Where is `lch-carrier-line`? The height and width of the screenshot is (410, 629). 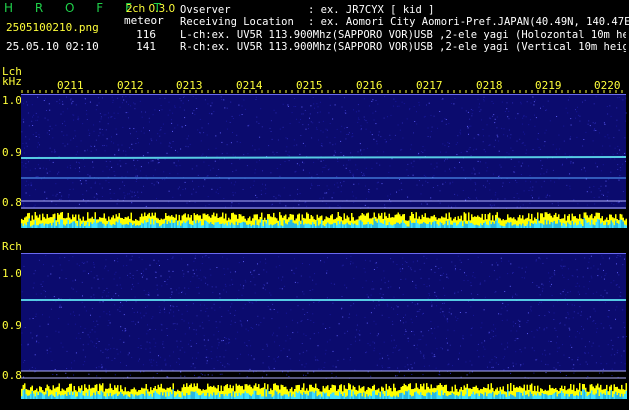
lch-carrier-line is located at coordinates (323, 157).